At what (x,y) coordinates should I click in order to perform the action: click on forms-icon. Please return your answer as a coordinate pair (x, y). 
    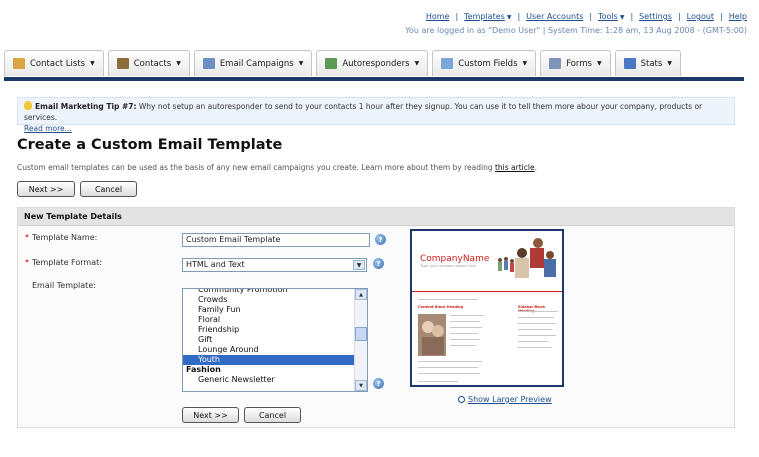
    Looking at the image, I should click on (555, 63).